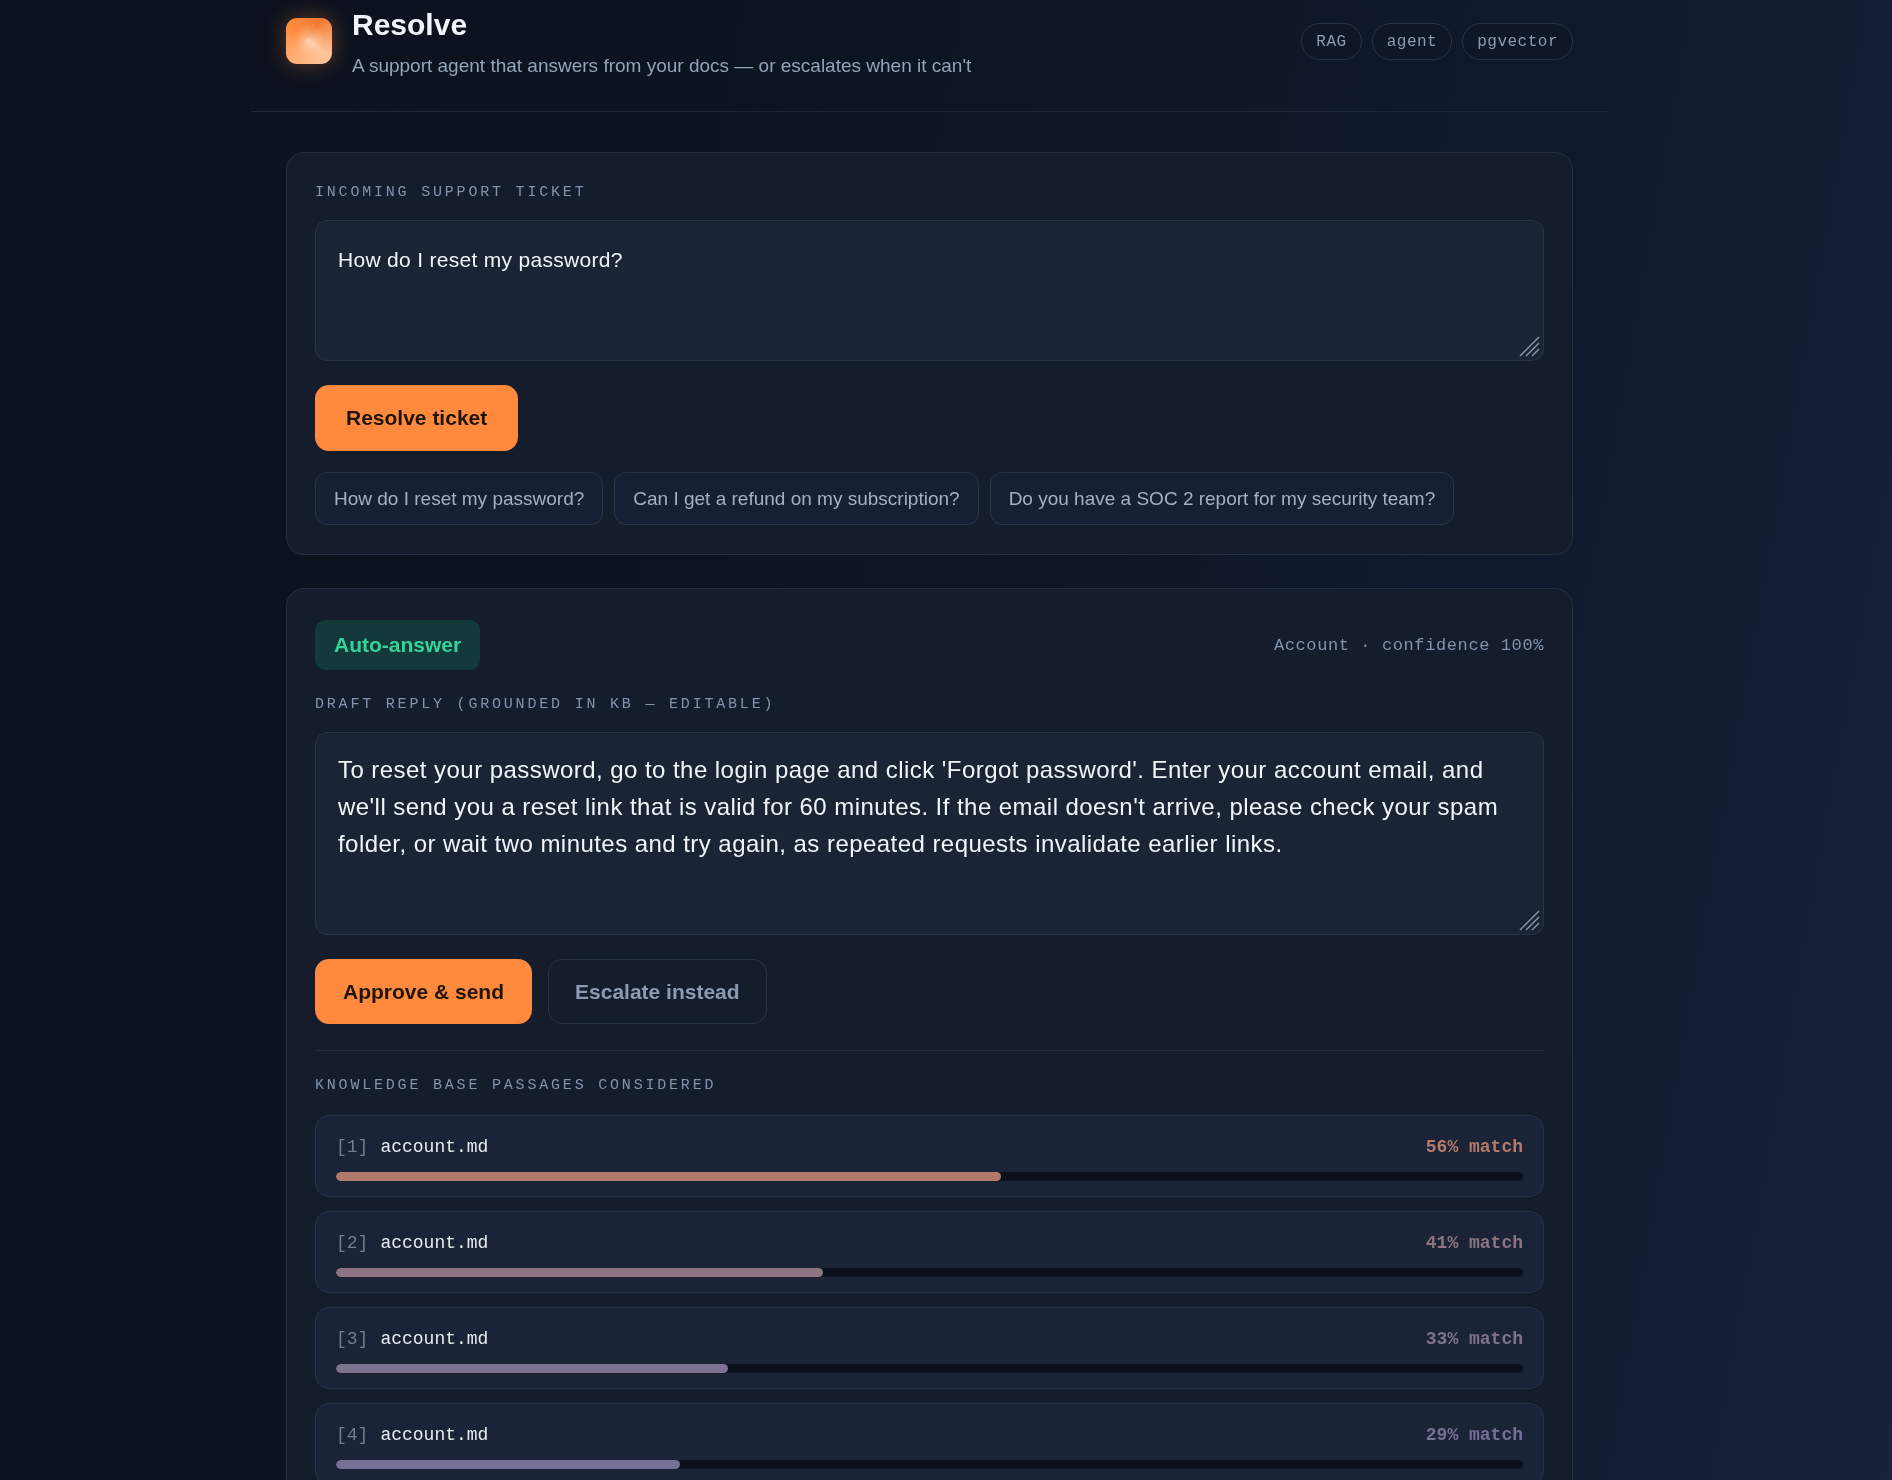 This screenshot has width=1892, height=1480. Describe the element at coordinates (309, 41) in the screenshot. I see `logo-icon` at that location.